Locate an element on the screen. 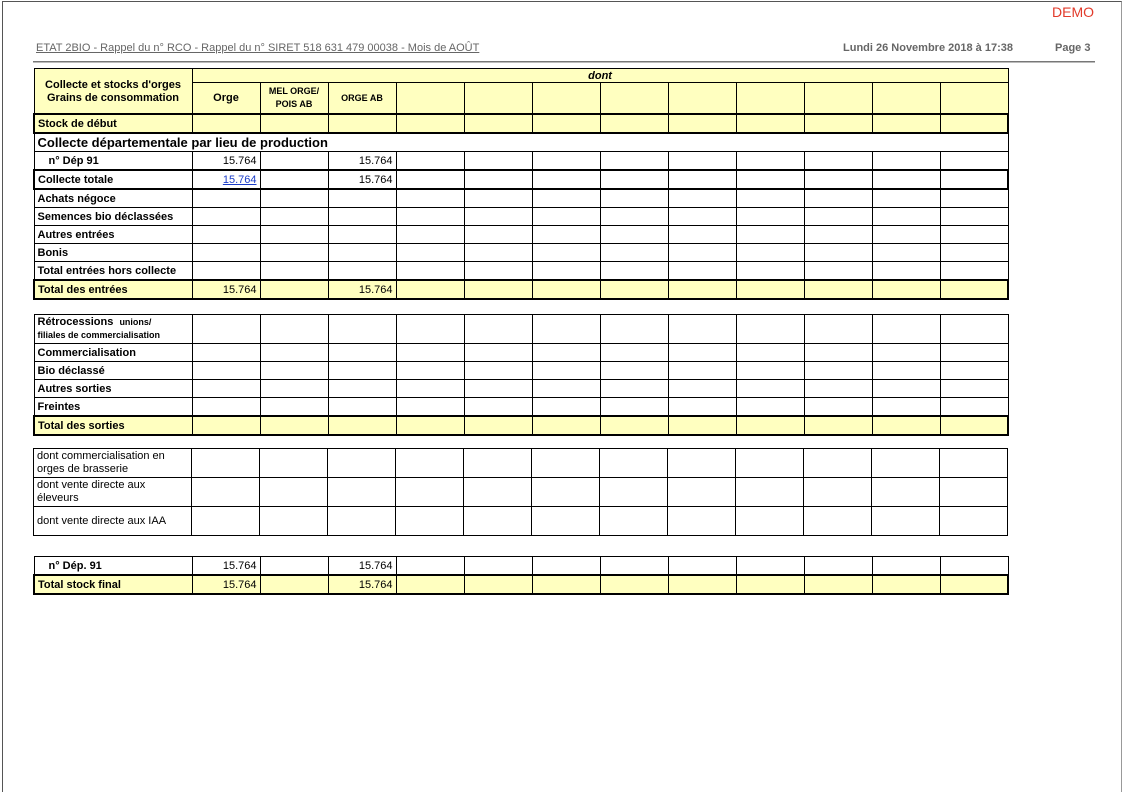 The width and height of the screenshot is (1126, 794). table-row: Semences bio déclassées is located at coordinates (521, 216).